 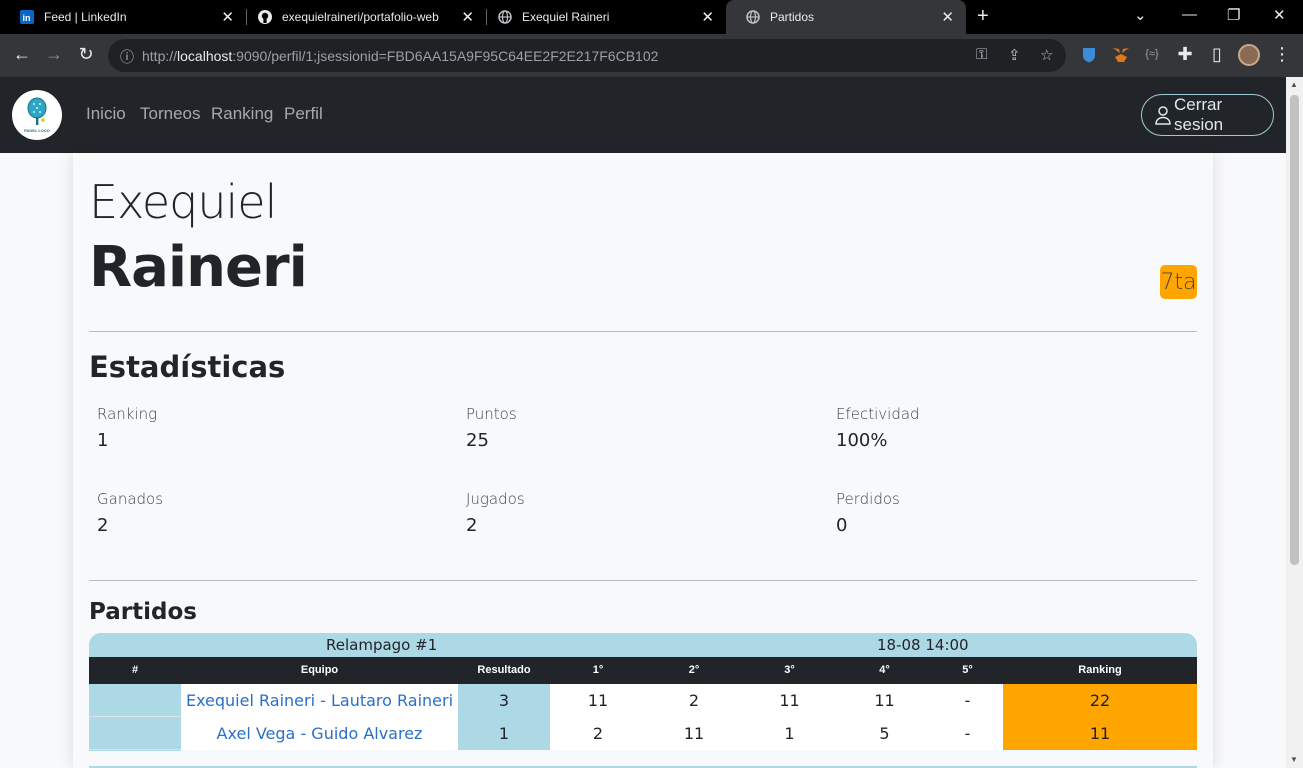 What do you see at coordinates (1152, 54) in the screenshot?
I see `extension-json-icon: {≈}` at bounding box center [1152, 54].